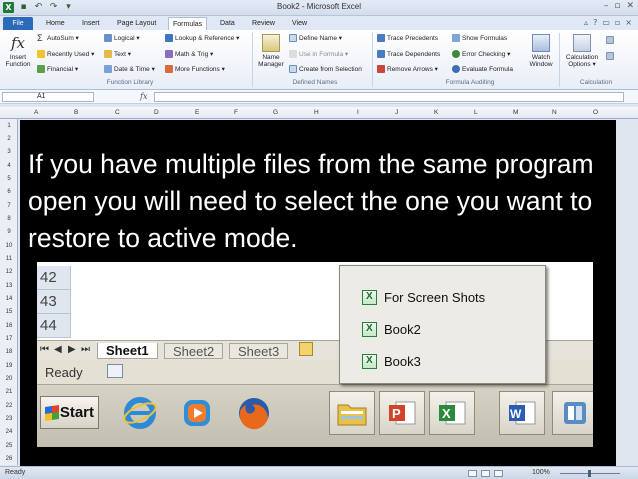 Image resolution: width=638 pixels, height=479 pixels. I want to click on prev-sheet-icon: ◀, so click(58, 349).